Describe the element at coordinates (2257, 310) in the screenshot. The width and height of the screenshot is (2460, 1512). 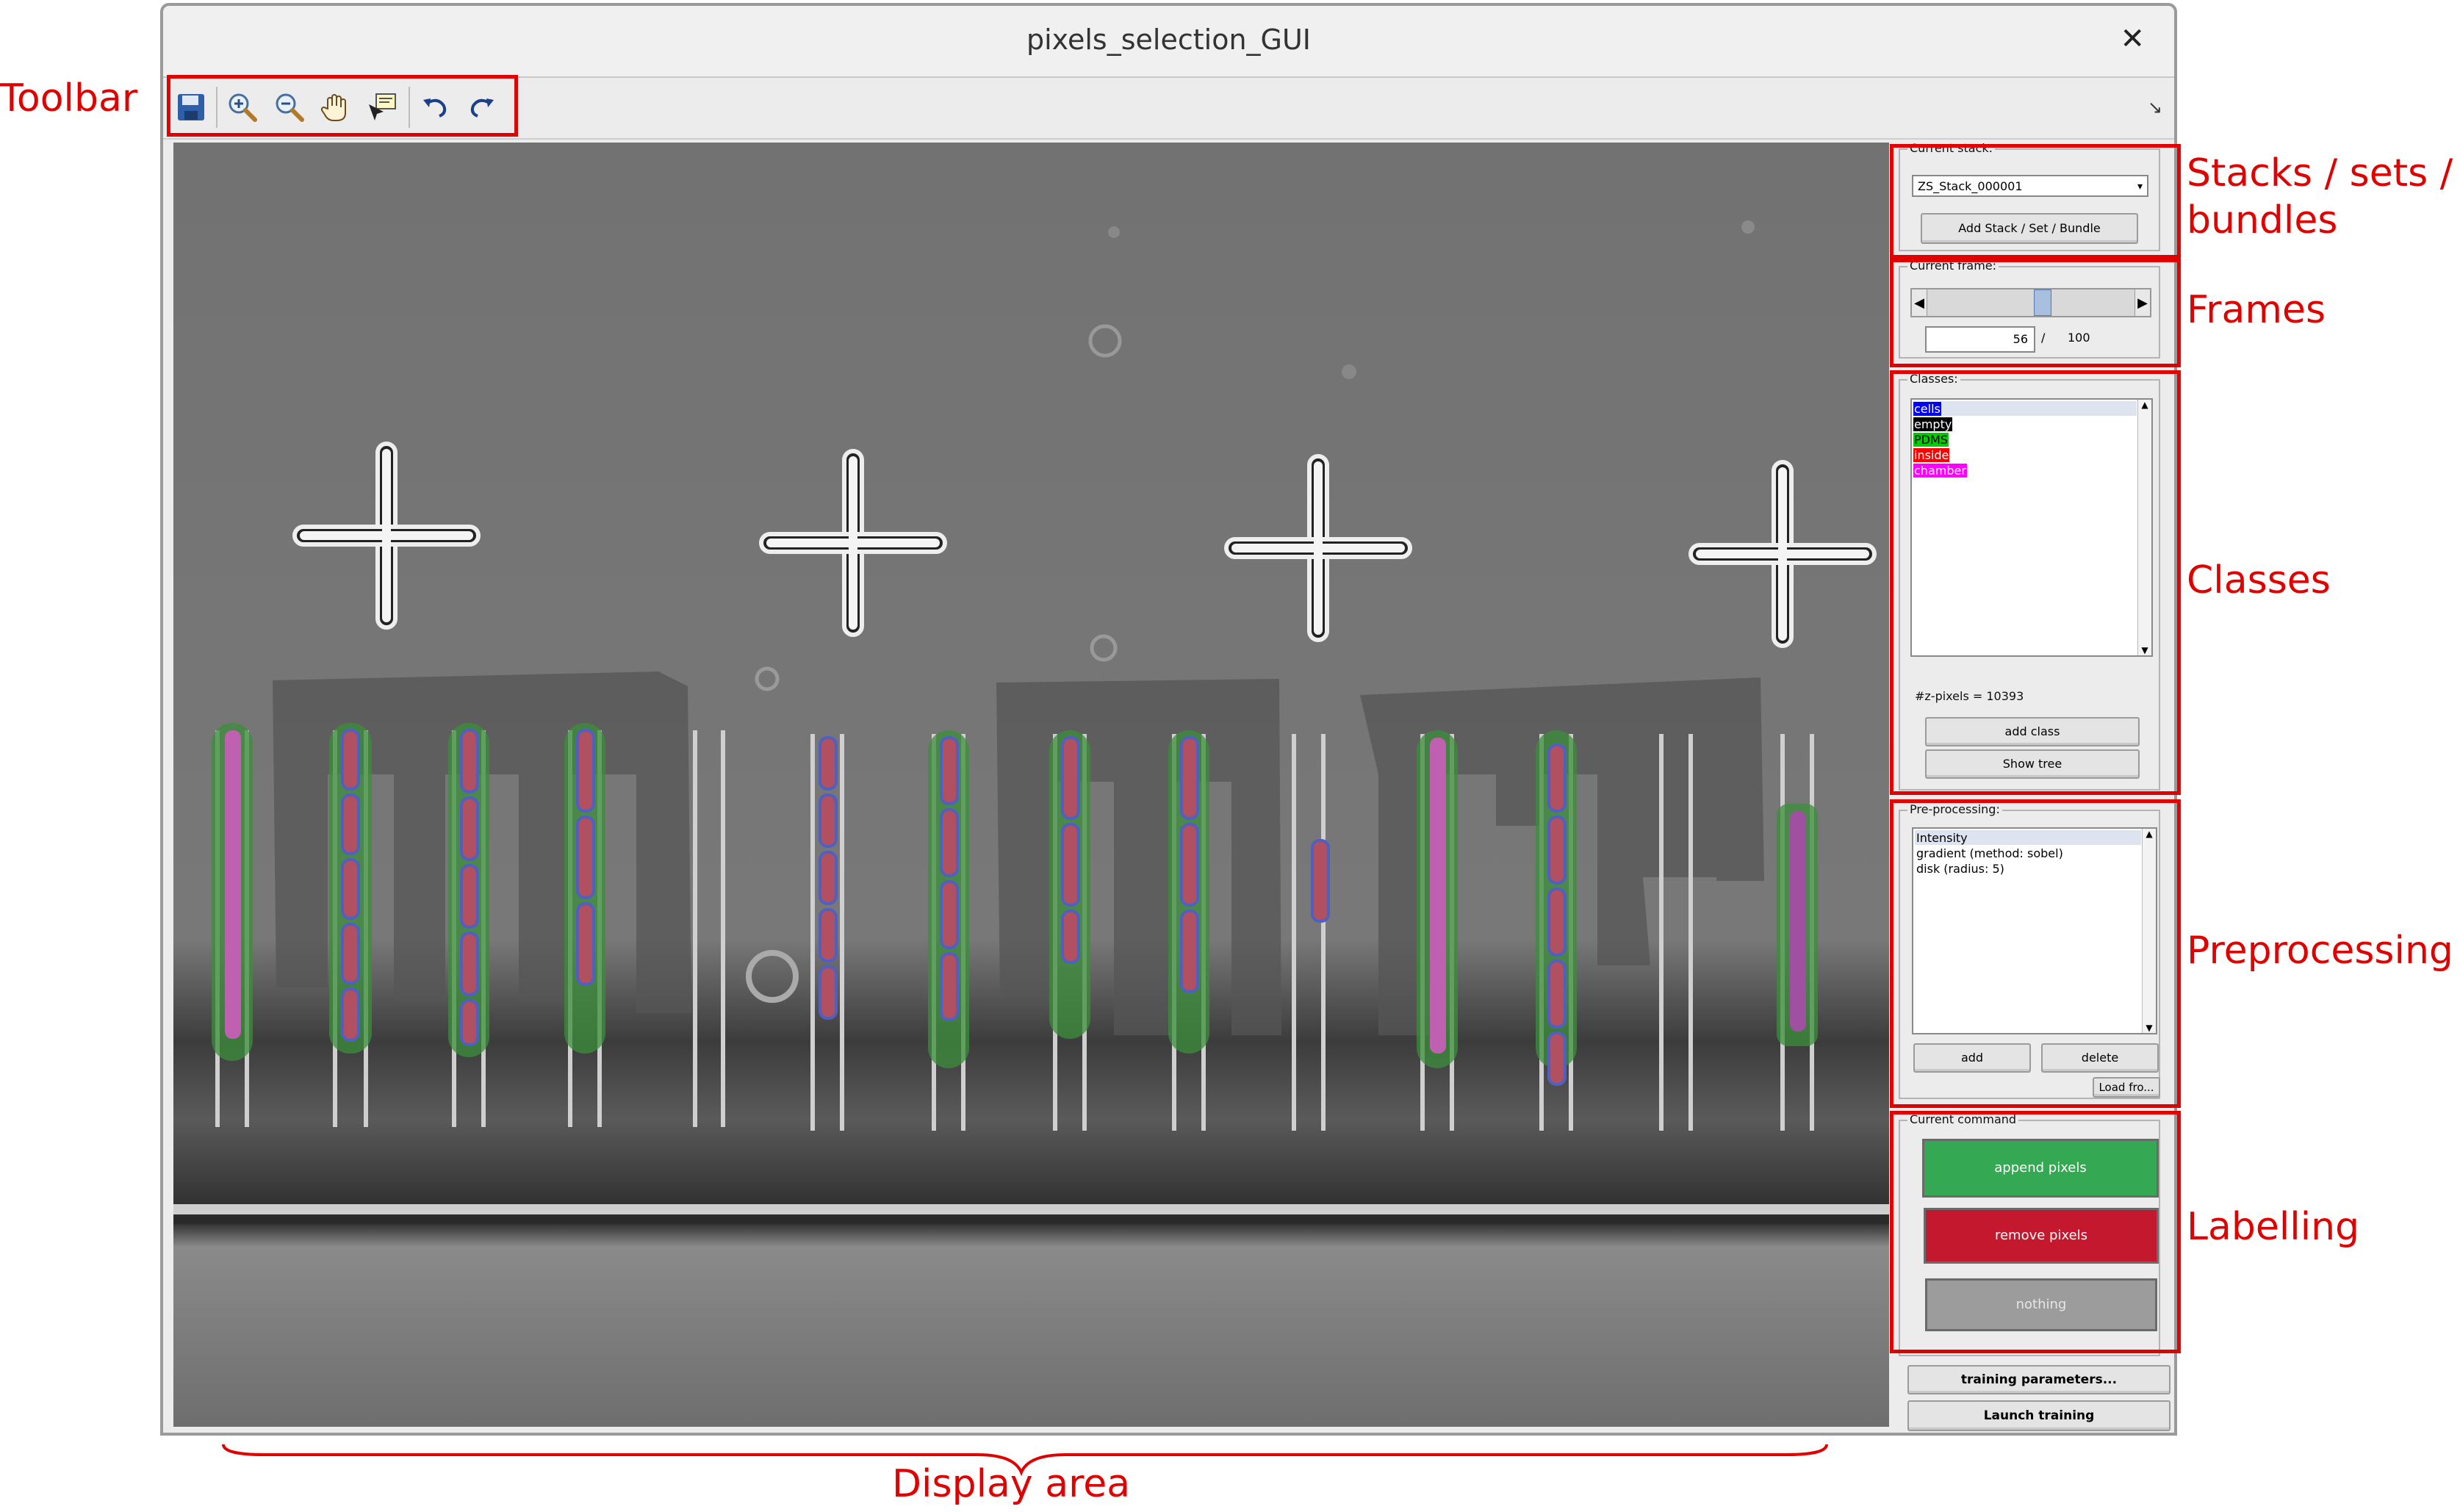
I see `annotation-frames: Frames` at that location.